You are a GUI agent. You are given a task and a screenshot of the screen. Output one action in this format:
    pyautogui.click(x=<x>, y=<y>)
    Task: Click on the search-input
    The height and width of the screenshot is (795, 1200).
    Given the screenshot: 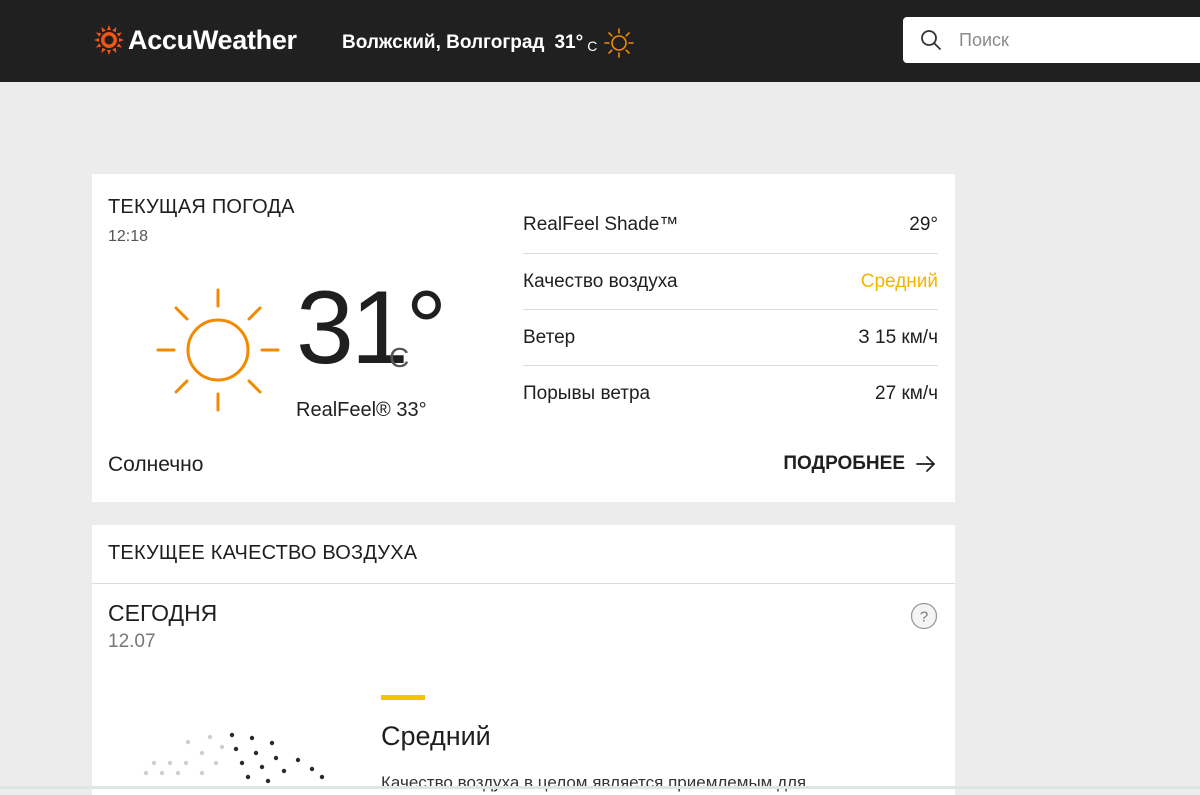 What is the action you would take?
    pyautogui.click(x=1069, y=40)
    